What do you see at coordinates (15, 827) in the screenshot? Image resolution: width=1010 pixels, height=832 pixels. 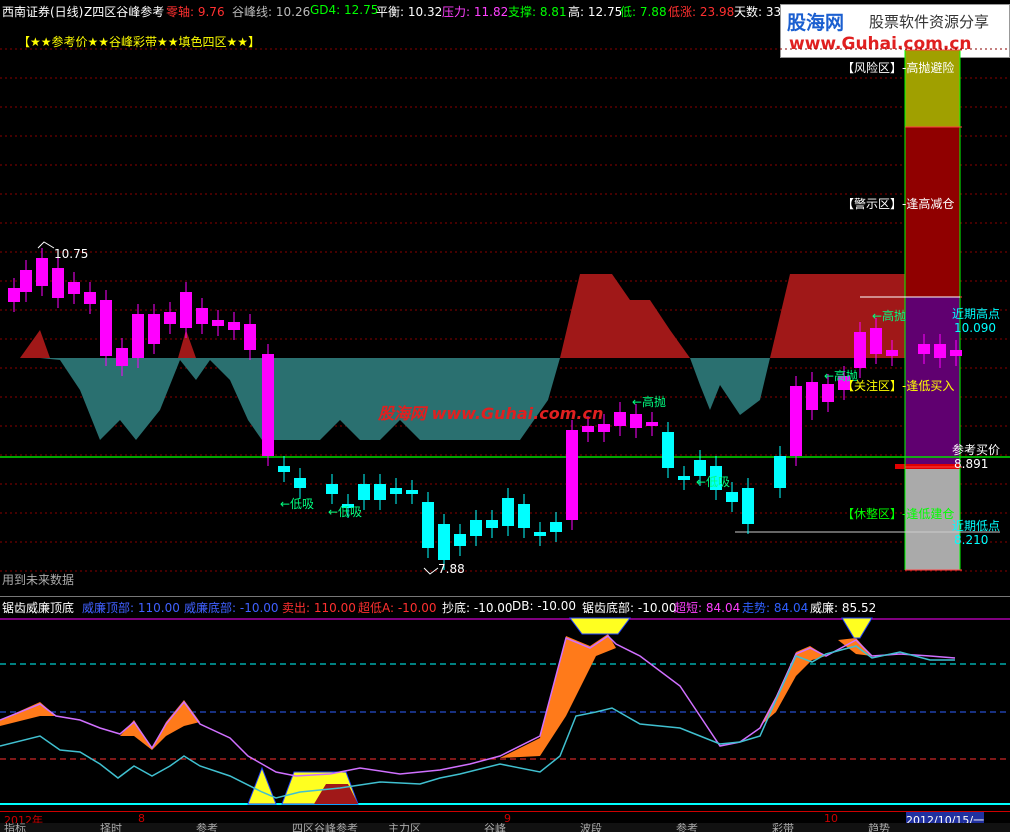 I see `bottom-tab-0: 指标` at bounding box center [15, 827].